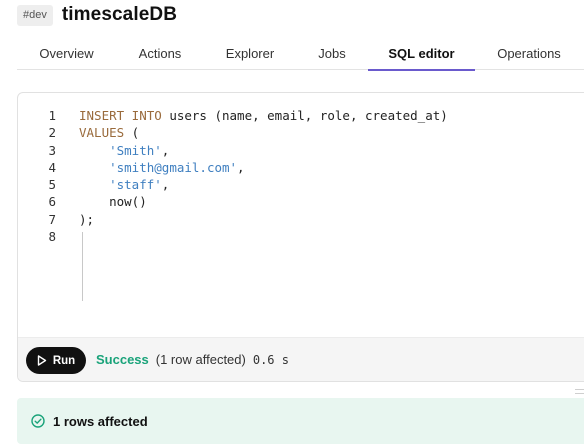 This screenshot has height=447, width=584. Describe the element at coordinates (135, 150) in the screenshot. I see `string-literal: 'Smith'` at that location.